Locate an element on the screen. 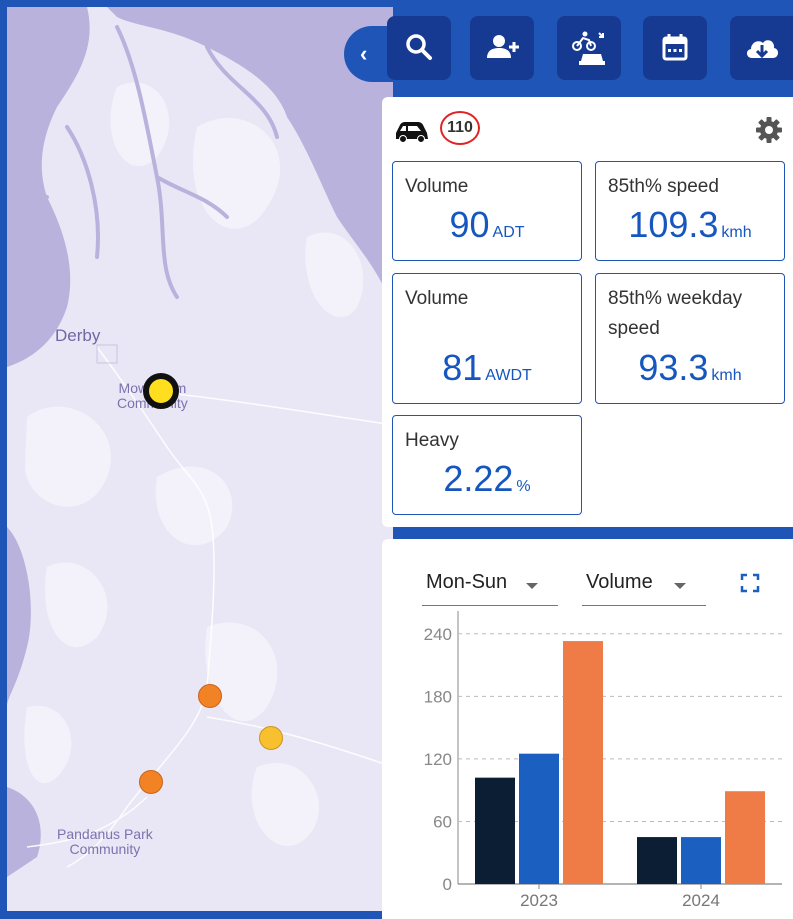 The height and width of the screenshot is (919, 793). stat-value: 90 is located at coordinates (469, 224).